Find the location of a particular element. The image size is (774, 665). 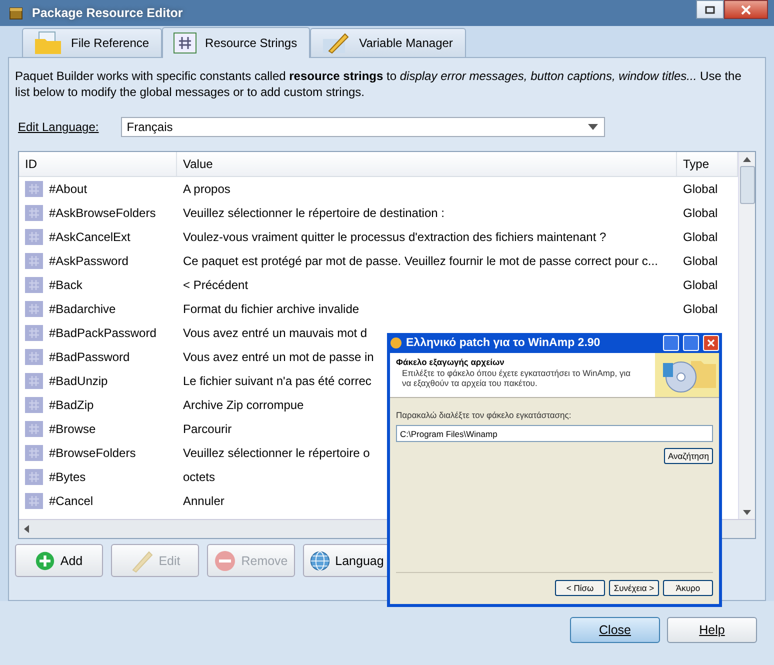

minus-icon is located at coordinates (225, 561).